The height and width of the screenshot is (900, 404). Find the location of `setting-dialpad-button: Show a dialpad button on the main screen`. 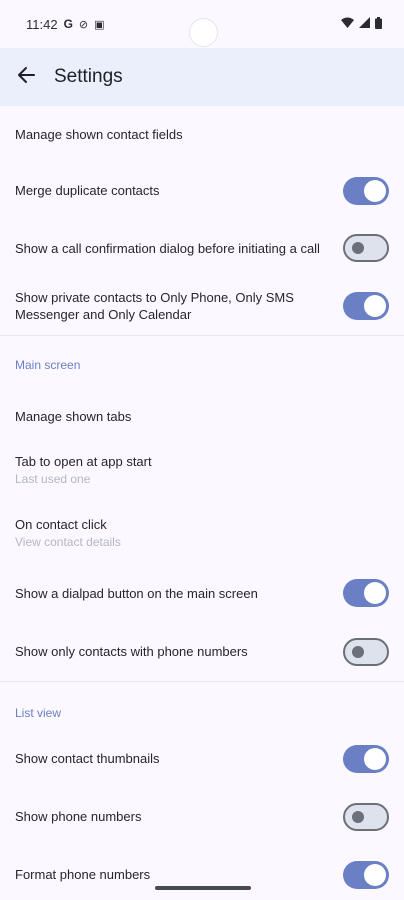

setting-dialpad-button: Show a dialpad button on the main screen is located at coordinates (202, 593).